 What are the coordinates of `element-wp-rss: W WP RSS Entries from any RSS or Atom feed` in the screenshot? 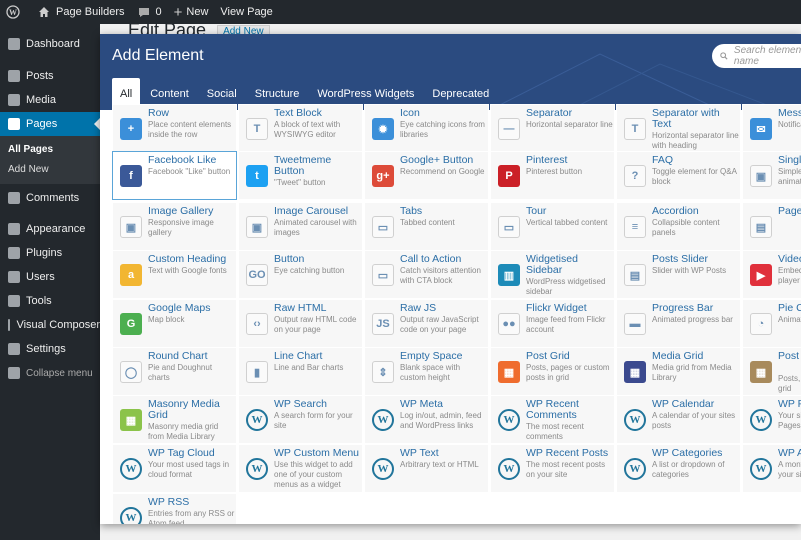 It's located at (174, 508).